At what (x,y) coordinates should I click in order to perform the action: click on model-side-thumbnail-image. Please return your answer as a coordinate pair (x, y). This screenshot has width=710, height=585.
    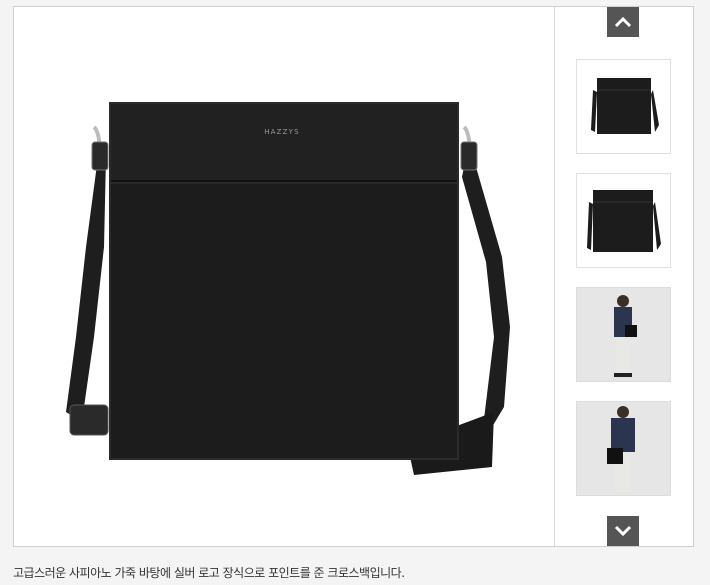
    Looking at the image, I should click on (623, 334).